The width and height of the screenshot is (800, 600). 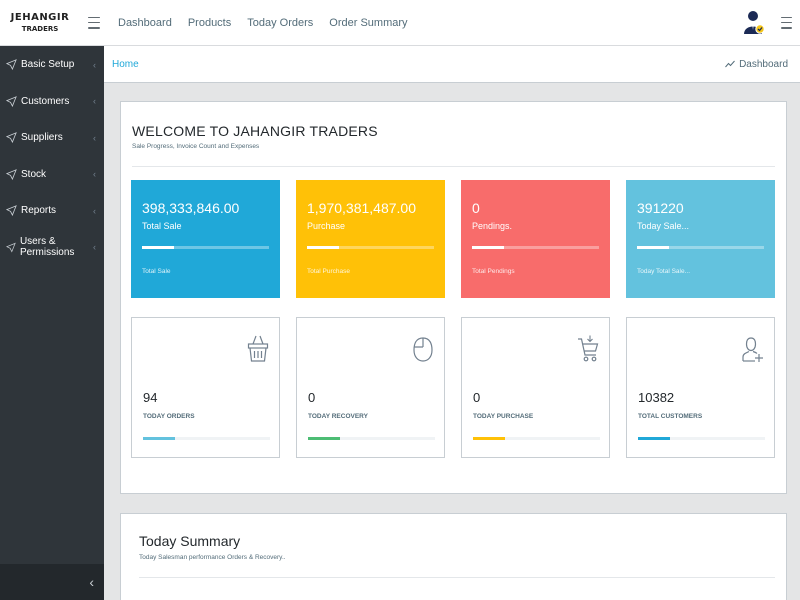 What do you see at coordinates (368, 23) in the screenshot?
I see `nav-order-summary: Order Summary` at bounding box center [368, 23].